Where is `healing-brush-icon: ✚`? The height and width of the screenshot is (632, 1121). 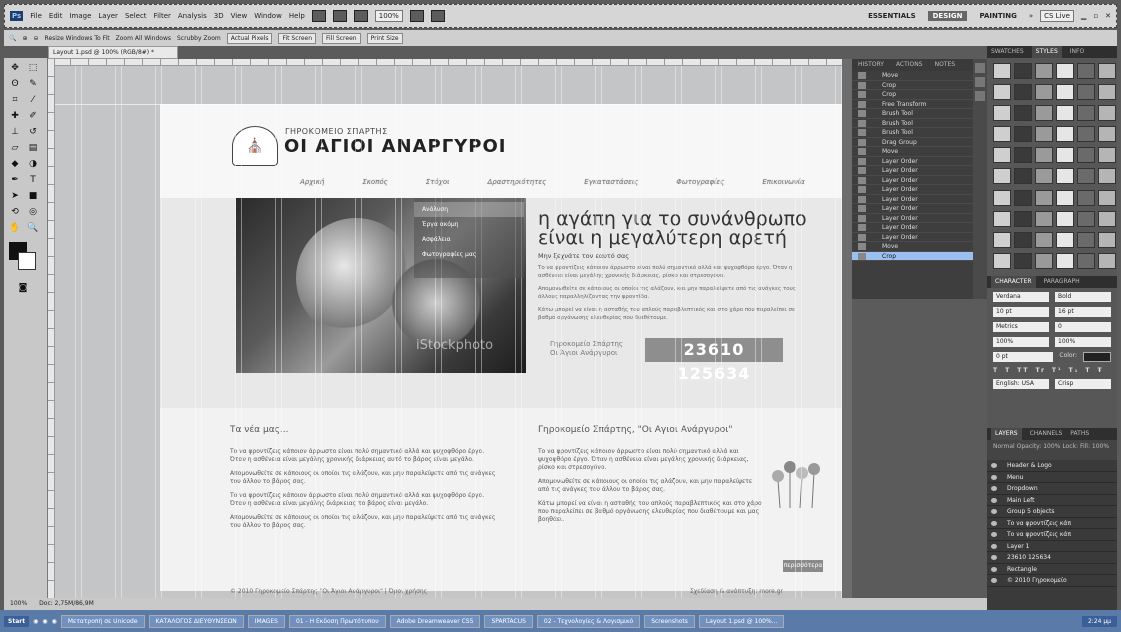
healing-brush-icon: ✚ is located at coordinates (15, 116).